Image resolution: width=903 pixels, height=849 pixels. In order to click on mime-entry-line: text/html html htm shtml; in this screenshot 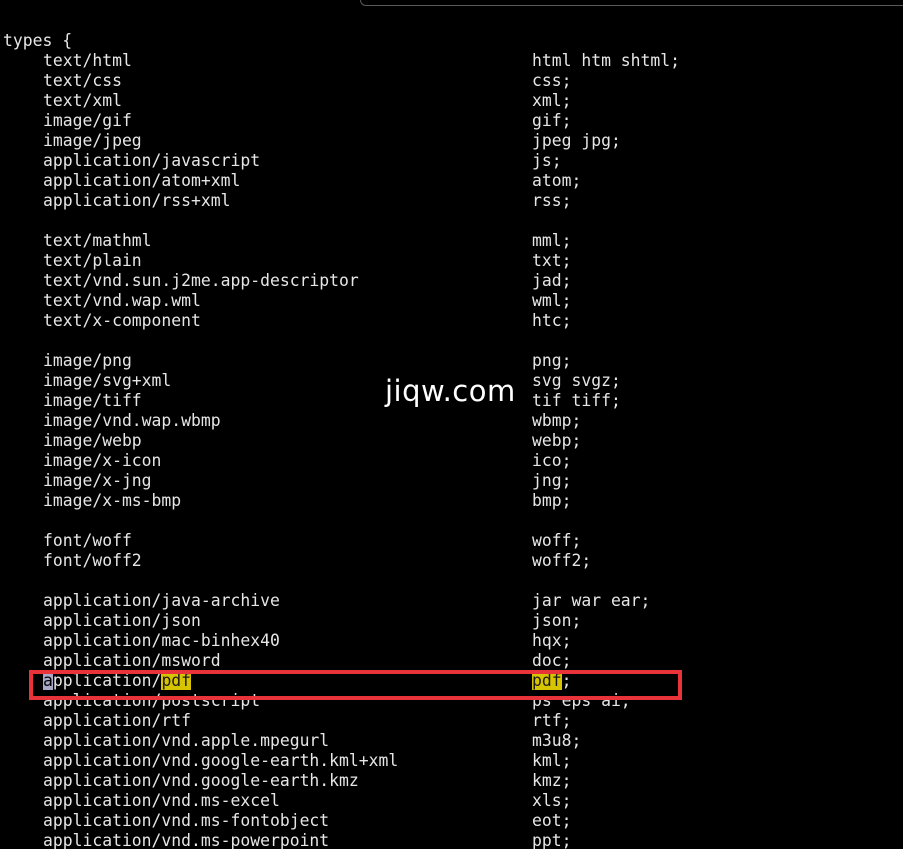, I will do `click(448, 61)`.